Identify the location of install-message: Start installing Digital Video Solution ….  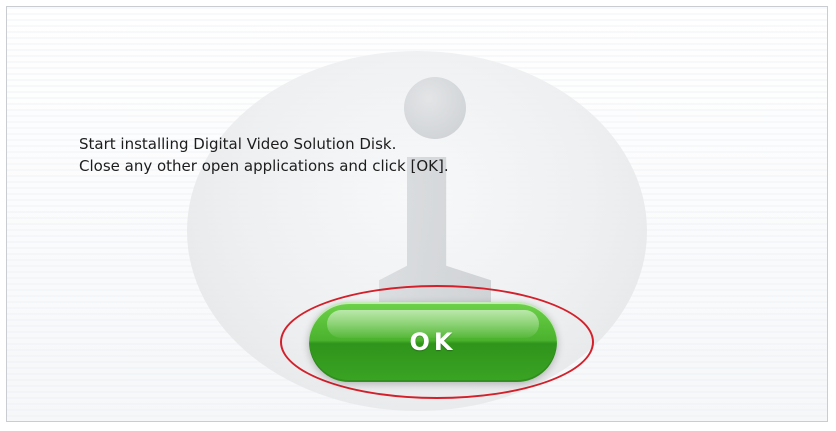
(399, 155).